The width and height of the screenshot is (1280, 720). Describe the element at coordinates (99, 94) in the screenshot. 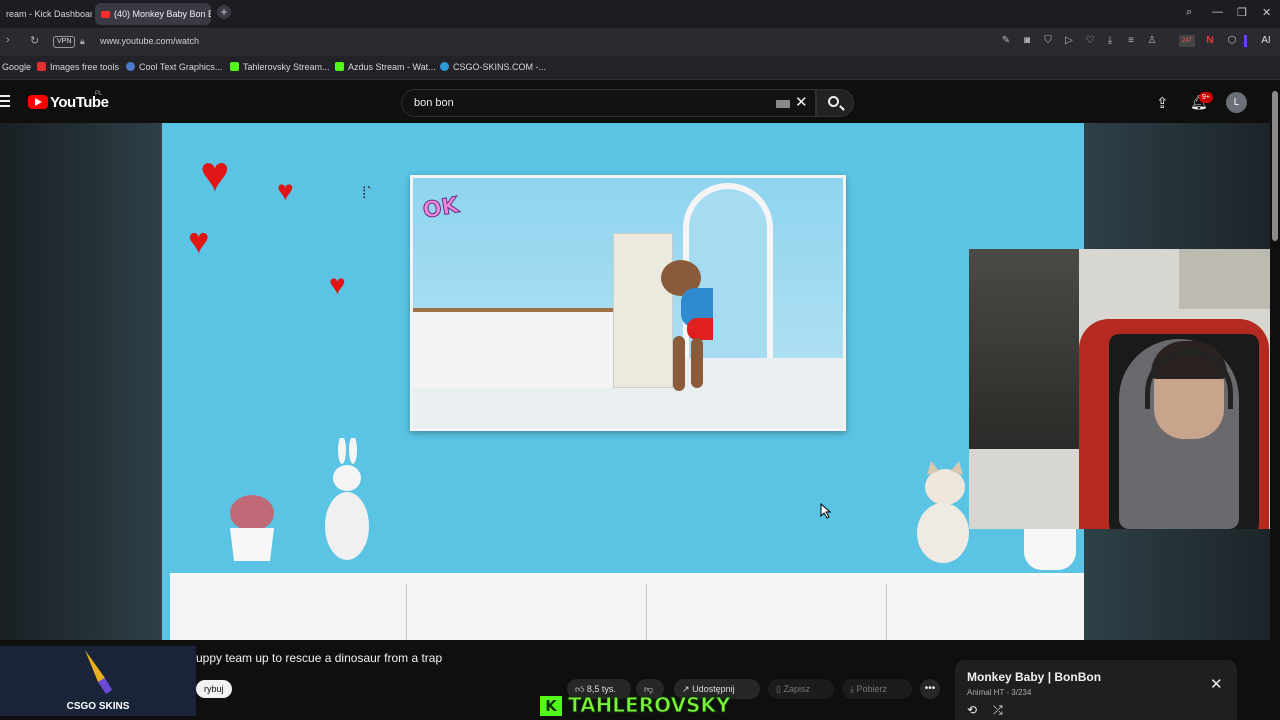

I see `region-code: PL` at that location.